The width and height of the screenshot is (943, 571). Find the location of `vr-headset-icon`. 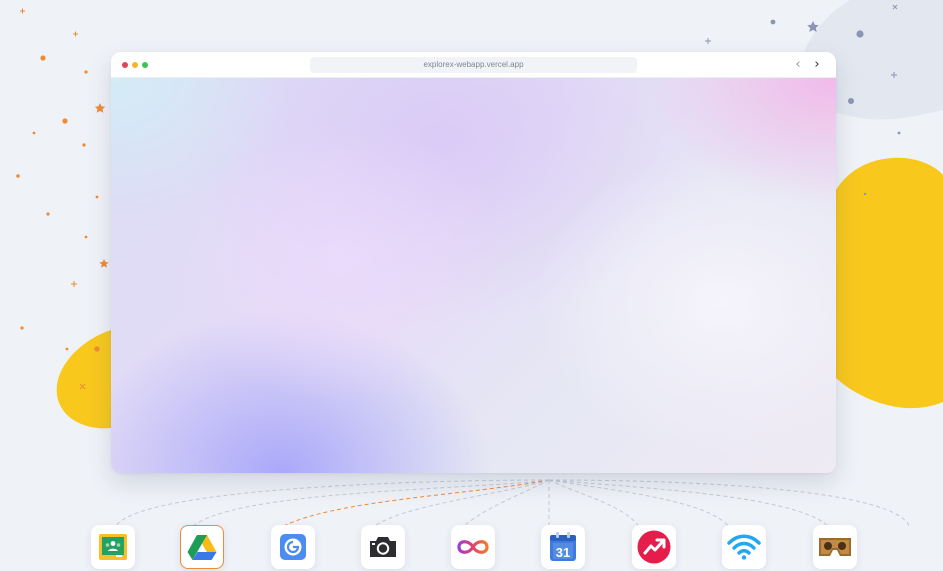

vr-headset-icon is located at coordinates (835, 547).